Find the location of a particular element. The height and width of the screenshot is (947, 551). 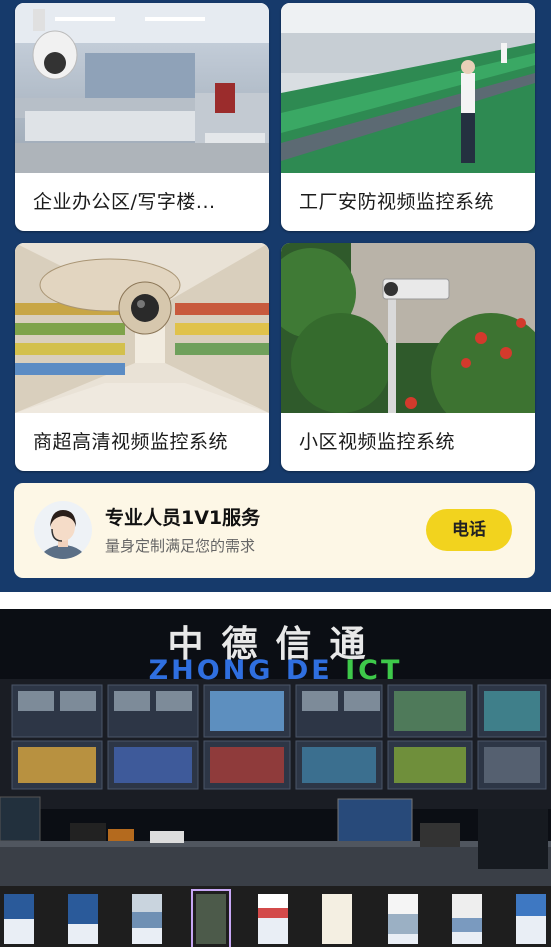

card-label: 小区视频监控系统 is located at coordinates (377, 442).